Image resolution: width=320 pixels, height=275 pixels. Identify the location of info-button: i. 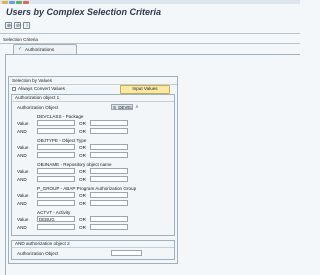
(26, 25).